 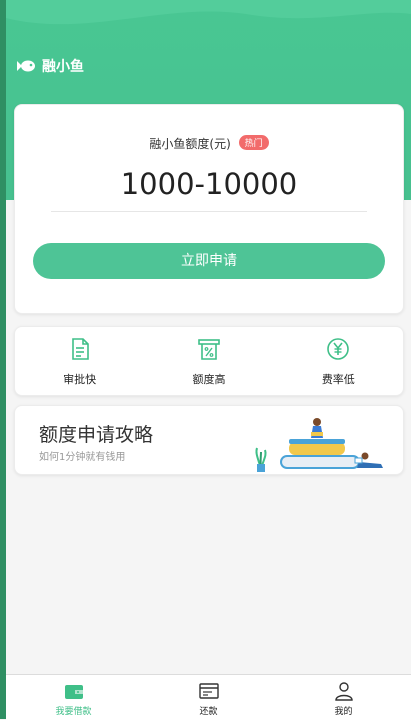 I want to click on feature-fast-approval: 审批快, so click(x=79, y=361).